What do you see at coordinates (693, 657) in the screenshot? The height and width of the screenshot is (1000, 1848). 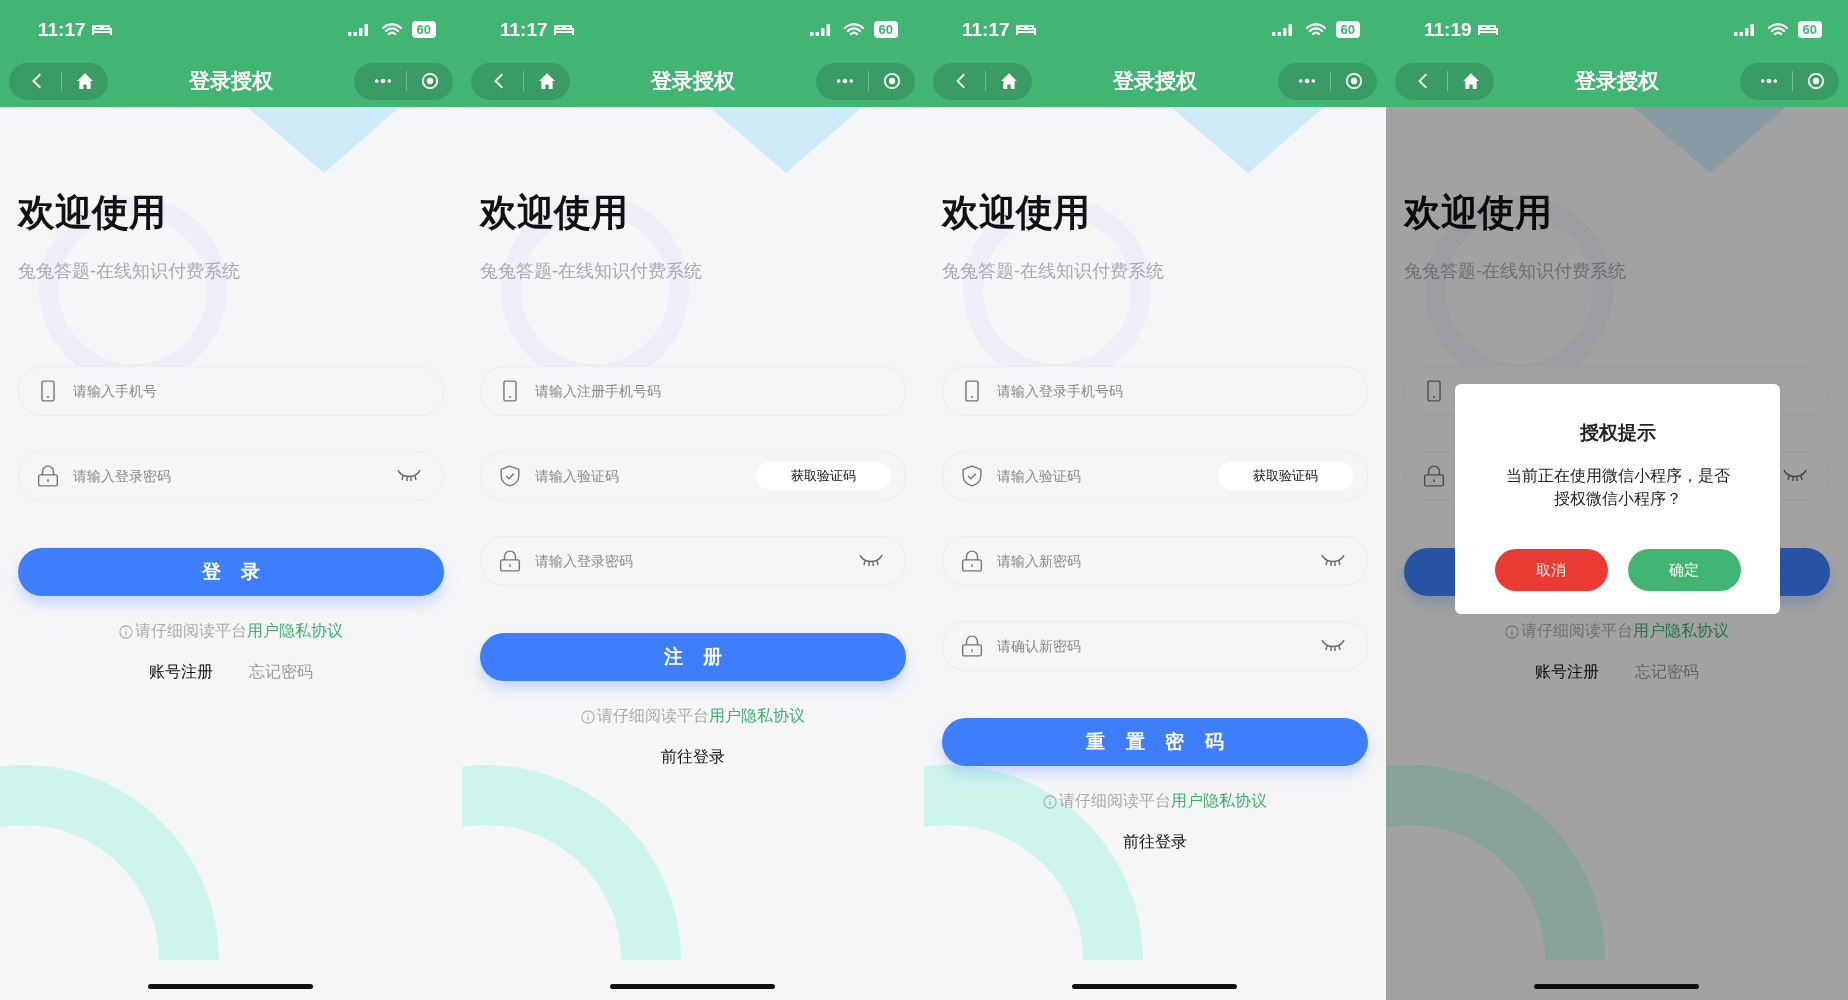 I see `submit-button: 注册` at bounding box center [693, 657].